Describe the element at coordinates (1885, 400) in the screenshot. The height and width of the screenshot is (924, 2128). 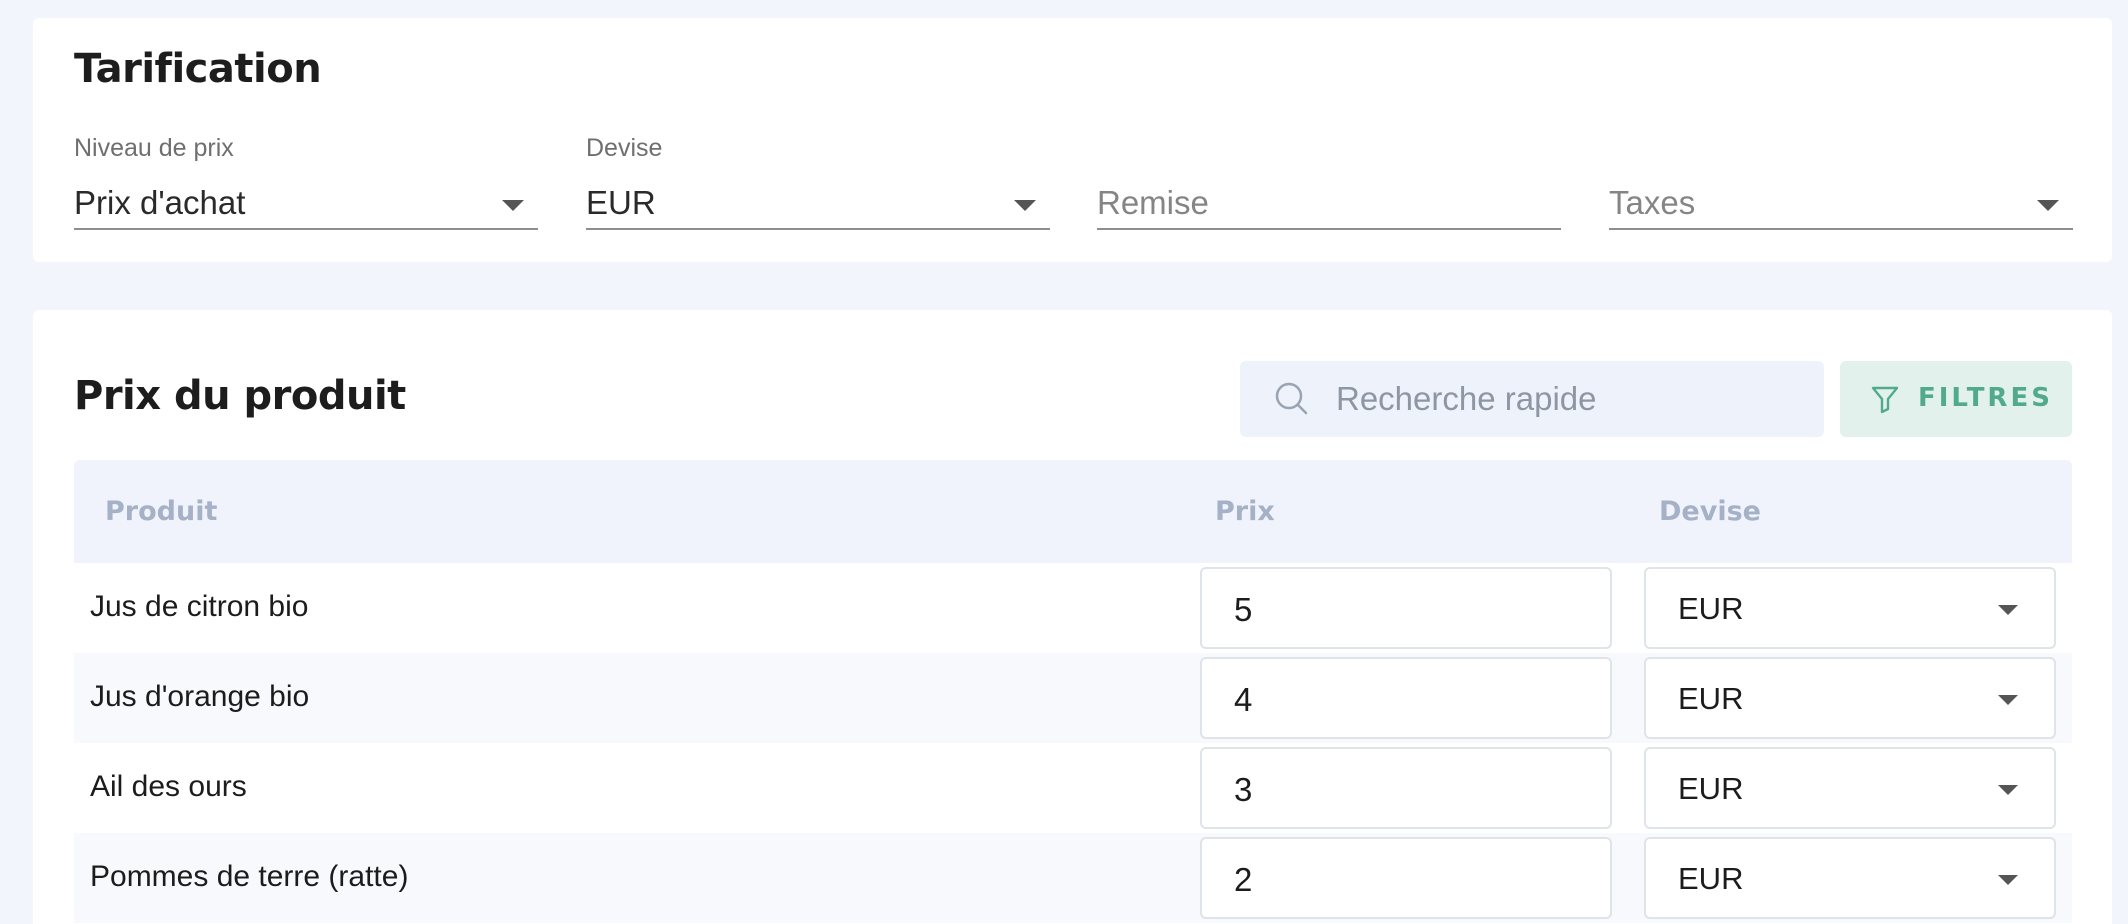
I see `filter-icon` at that location.